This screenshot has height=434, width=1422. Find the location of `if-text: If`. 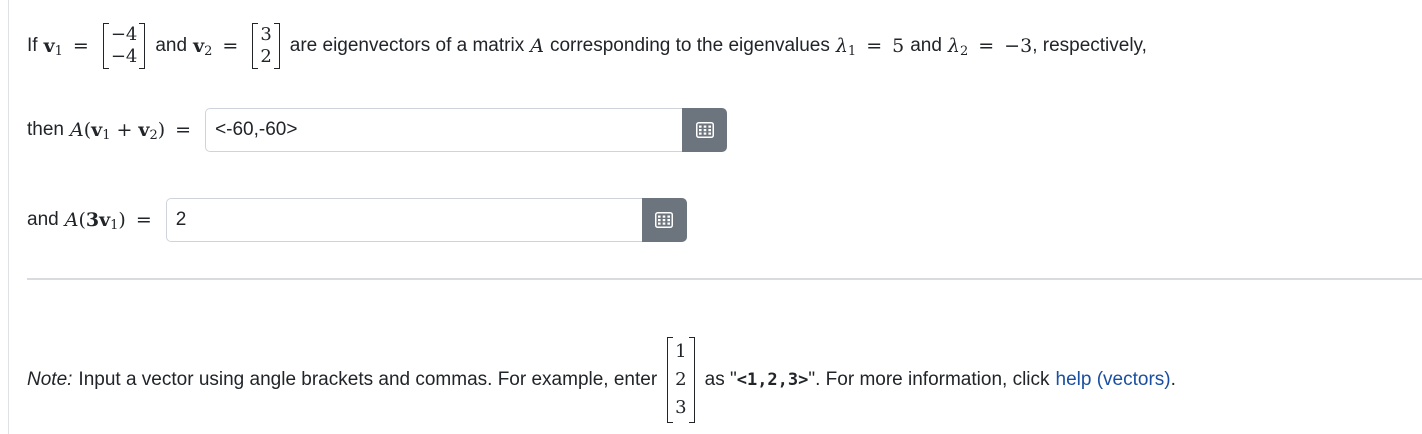

if-text: If is located at coordinates (32, 45).